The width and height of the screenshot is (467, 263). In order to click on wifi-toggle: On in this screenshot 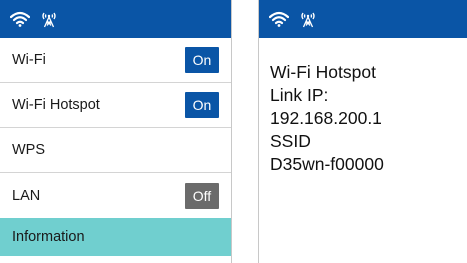, I will do `click(202, 60)`.